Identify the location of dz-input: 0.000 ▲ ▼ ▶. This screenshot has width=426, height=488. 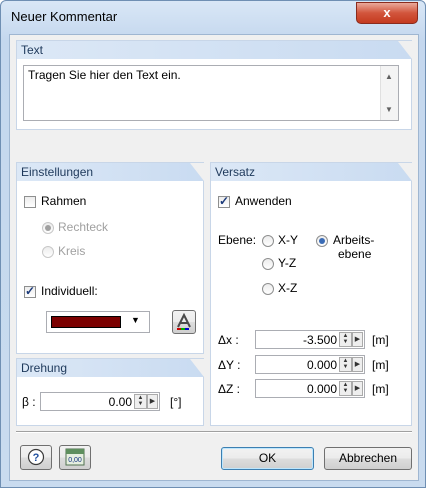
(310, 388).